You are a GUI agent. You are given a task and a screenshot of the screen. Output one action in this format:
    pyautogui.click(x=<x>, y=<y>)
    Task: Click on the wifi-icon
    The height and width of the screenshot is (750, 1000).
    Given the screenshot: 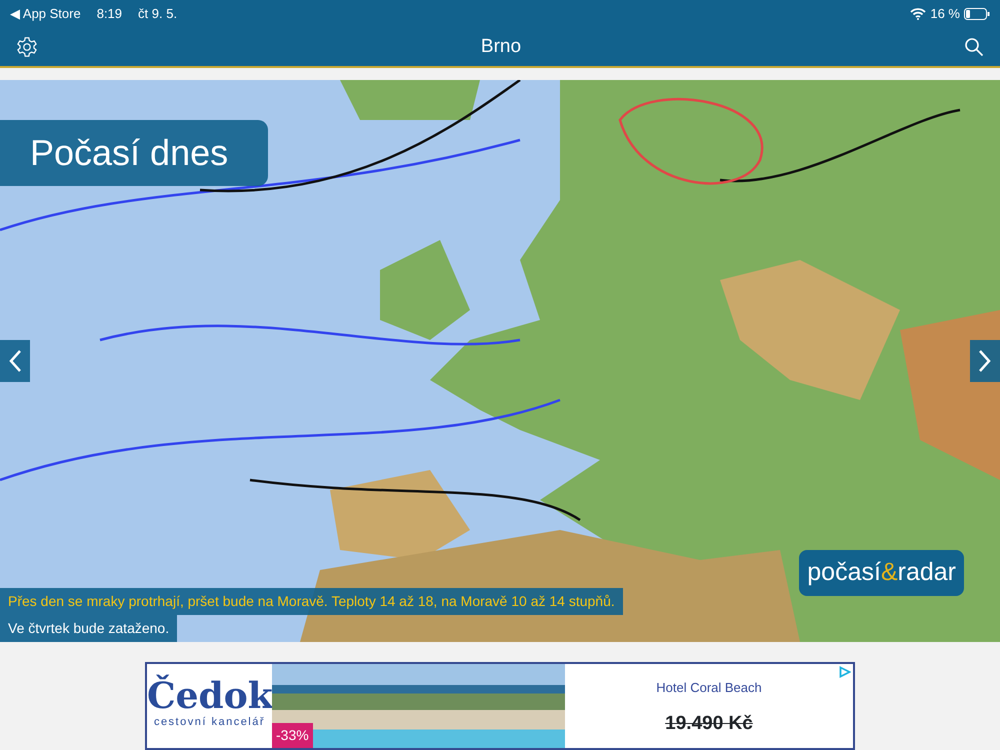 What is the action you would take?
    pyautogui.click(x=918, y=14)
    